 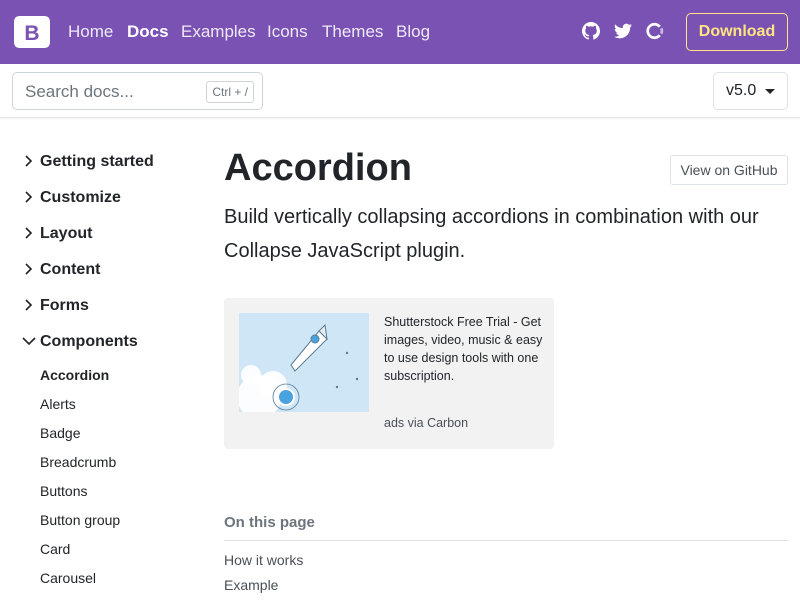 I want to click on download-button: Download, so click(x=737, y=32).